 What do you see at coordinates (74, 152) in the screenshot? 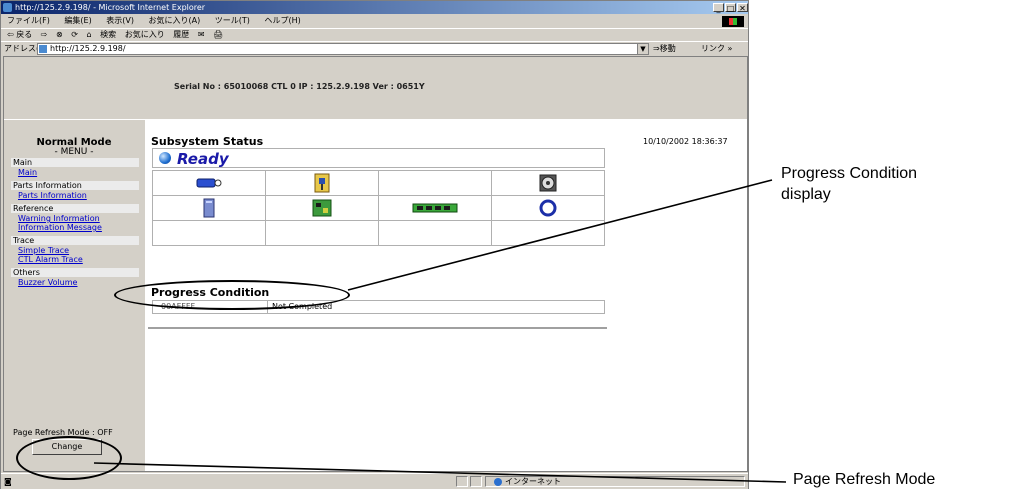
I see `menu-label: - MENU -` at bounding box center [74, 152].